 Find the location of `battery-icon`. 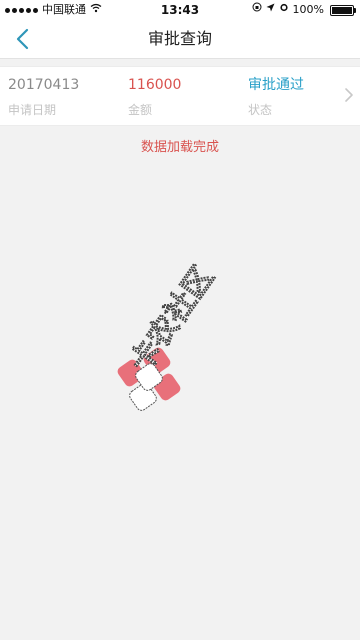

battery-icon is located at coordinates (343, 10).